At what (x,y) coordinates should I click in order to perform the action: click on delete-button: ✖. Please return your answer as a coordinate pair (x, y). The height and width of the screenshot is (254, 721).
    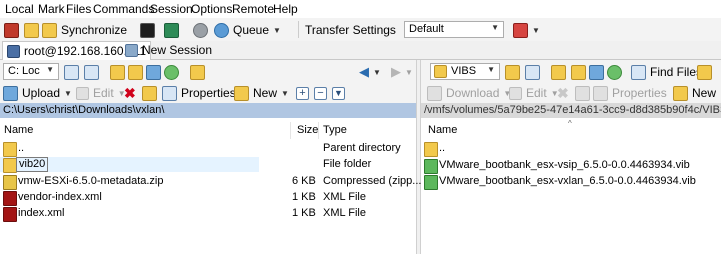
    Looking at the image, I should click on (130, 93).